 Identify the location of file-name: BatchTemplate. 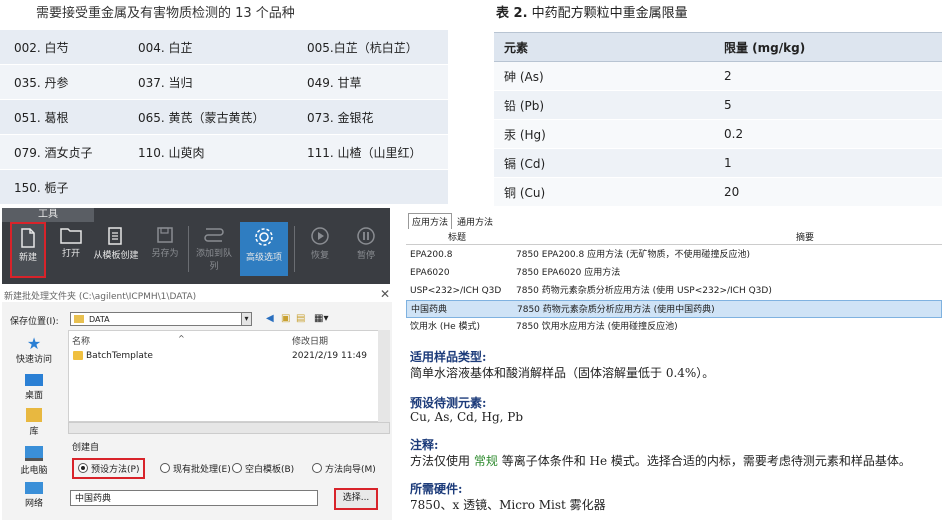
(119, 356).